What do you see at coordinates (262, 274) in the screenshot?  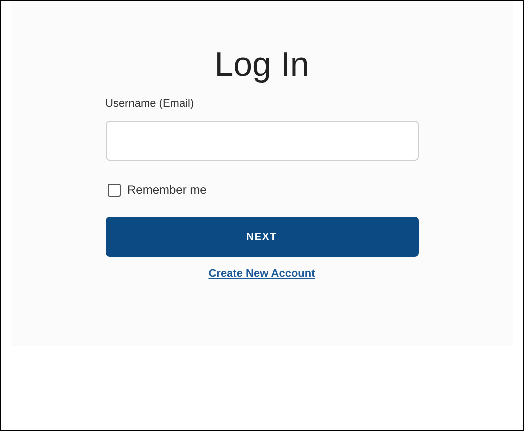 I see `create-account-link: Create New Account` at bounding box center [262, 274].